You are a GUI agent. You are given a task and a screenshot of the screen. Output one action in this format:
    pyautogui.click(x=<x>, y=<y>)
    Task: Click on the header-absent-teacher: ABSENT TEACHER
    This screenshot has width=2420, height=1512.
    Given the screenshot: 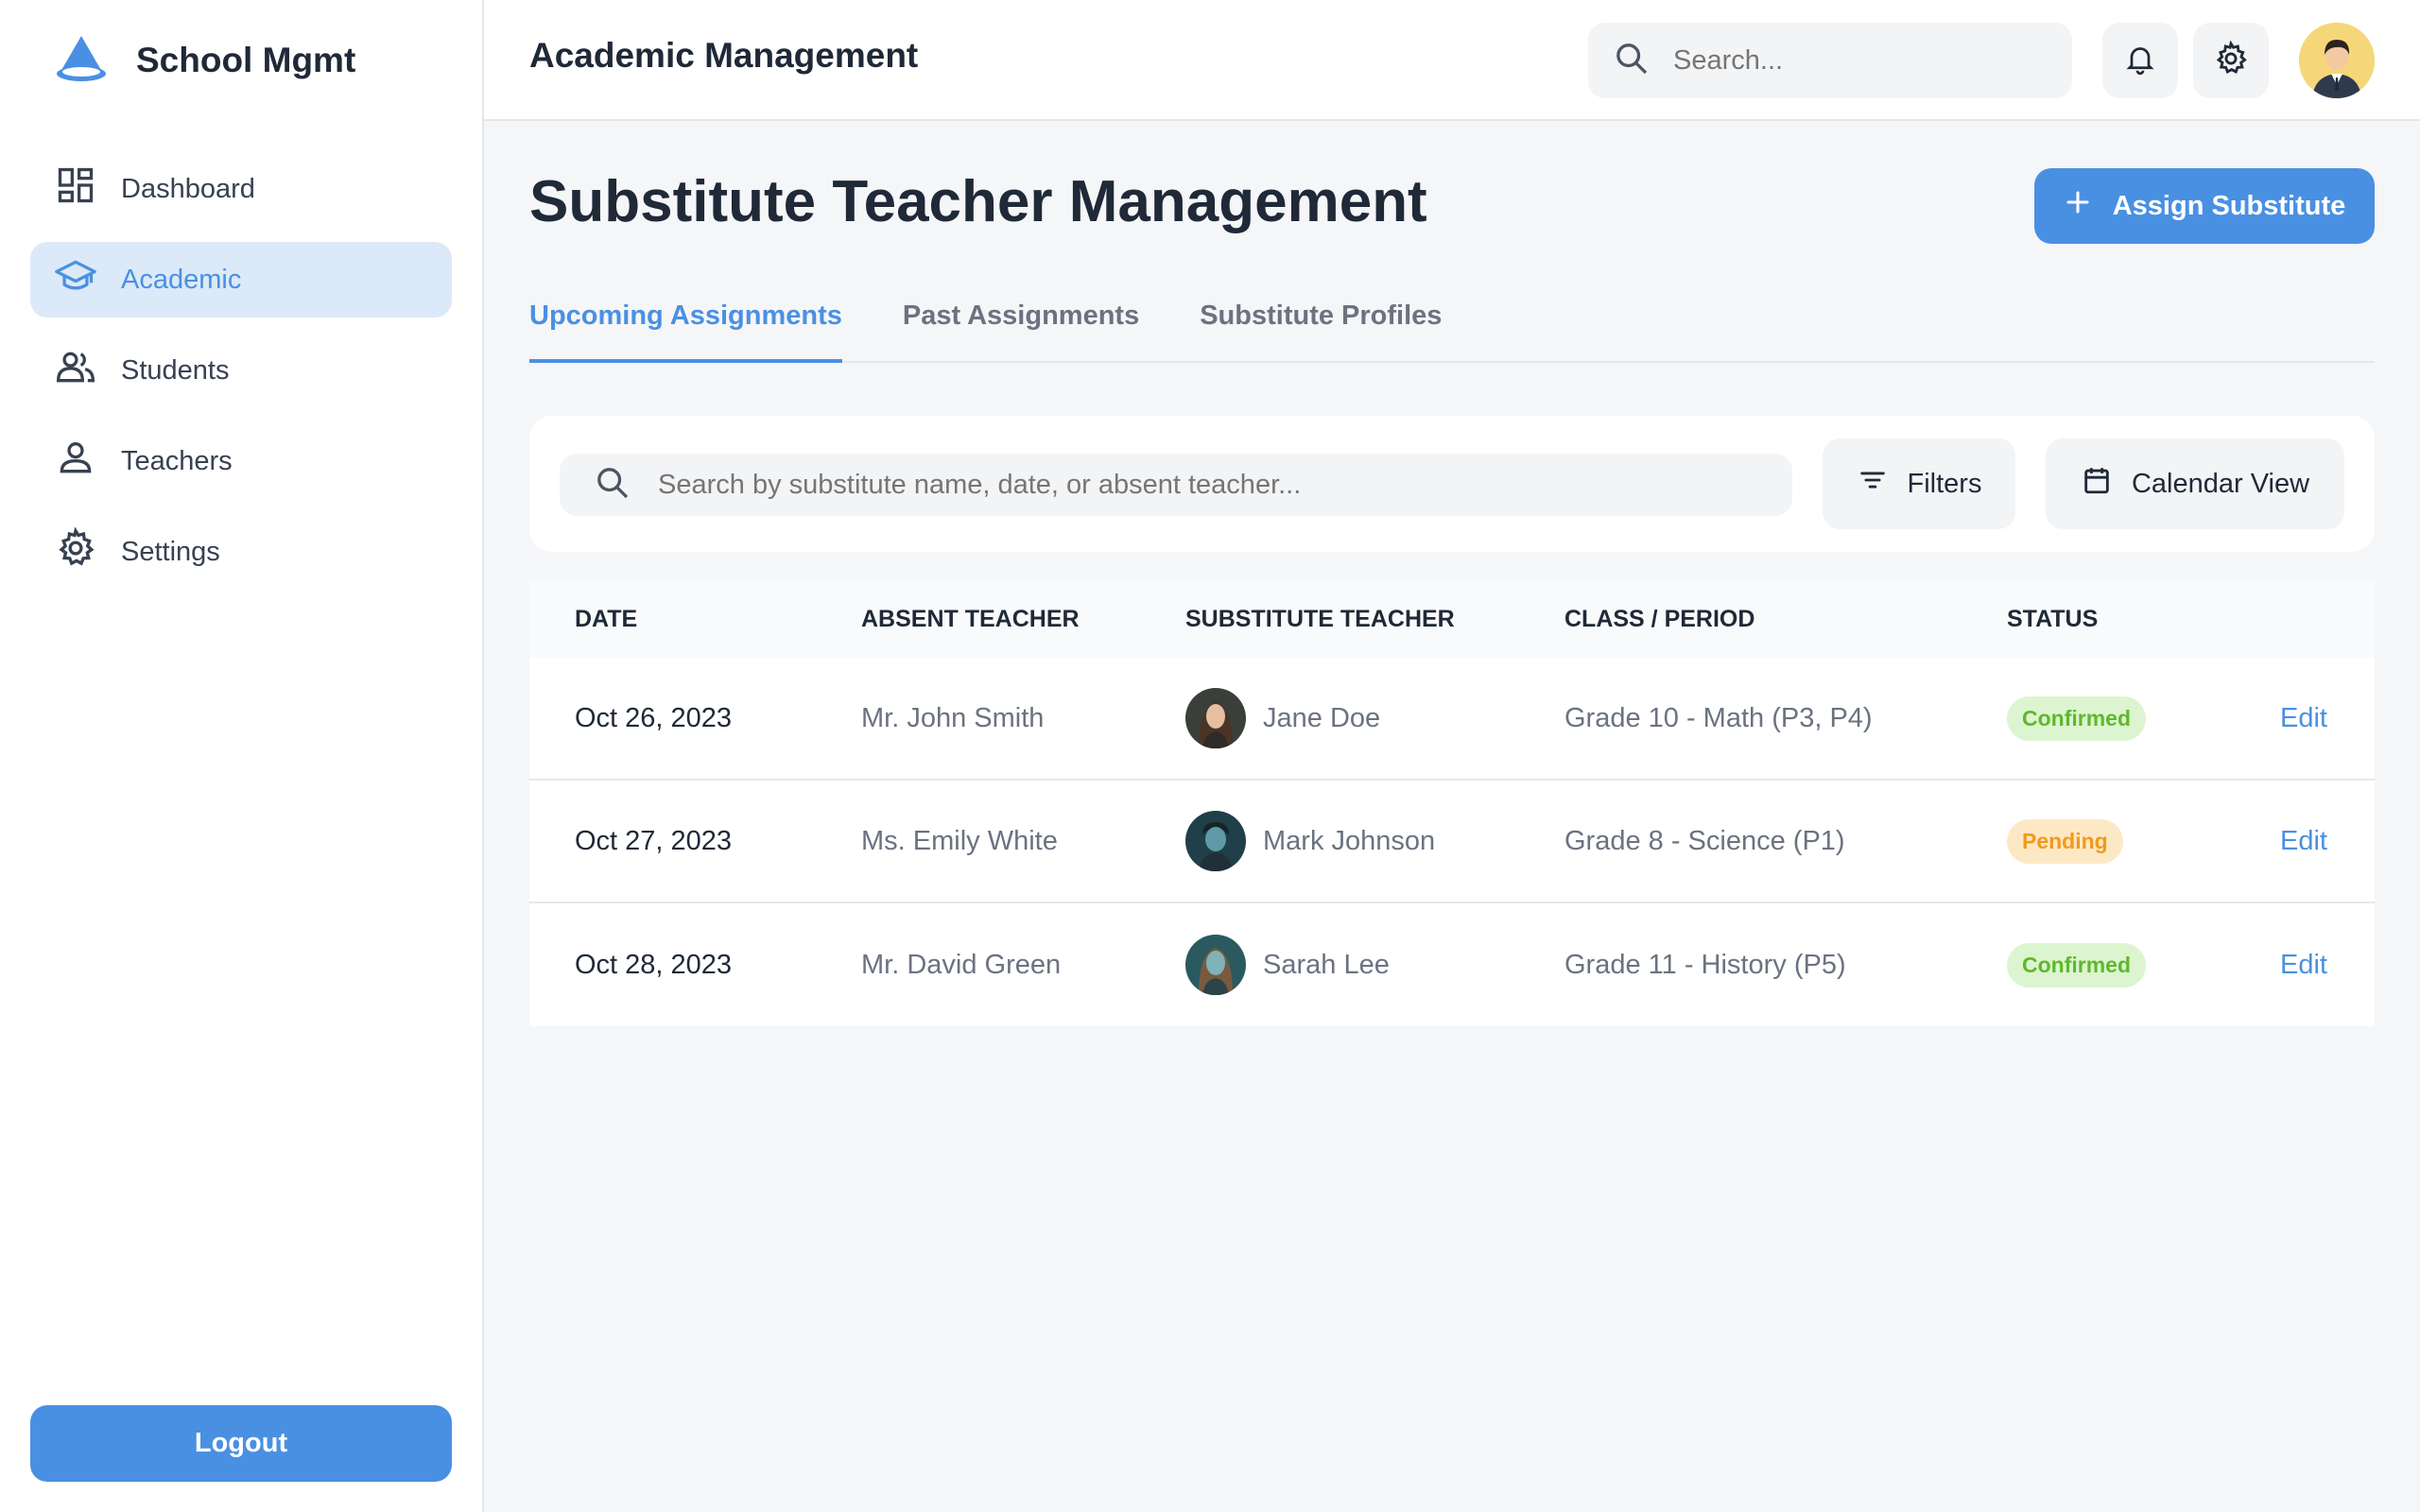 What is the action you would take?
    pyautogui.click(x=970, y=618)
    